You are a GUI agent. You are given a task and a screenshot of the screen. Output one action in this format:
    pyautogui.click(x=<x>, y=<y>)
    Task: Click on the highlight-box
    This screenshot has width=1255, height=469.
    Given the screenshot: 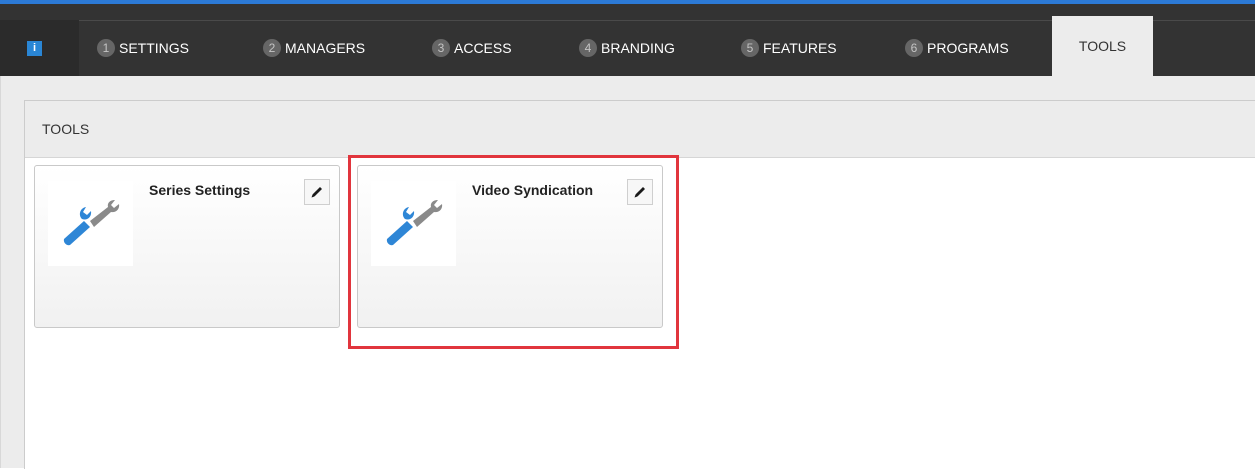 What is the action you would take?
    pyautogui.click(x=513, y=252)
    